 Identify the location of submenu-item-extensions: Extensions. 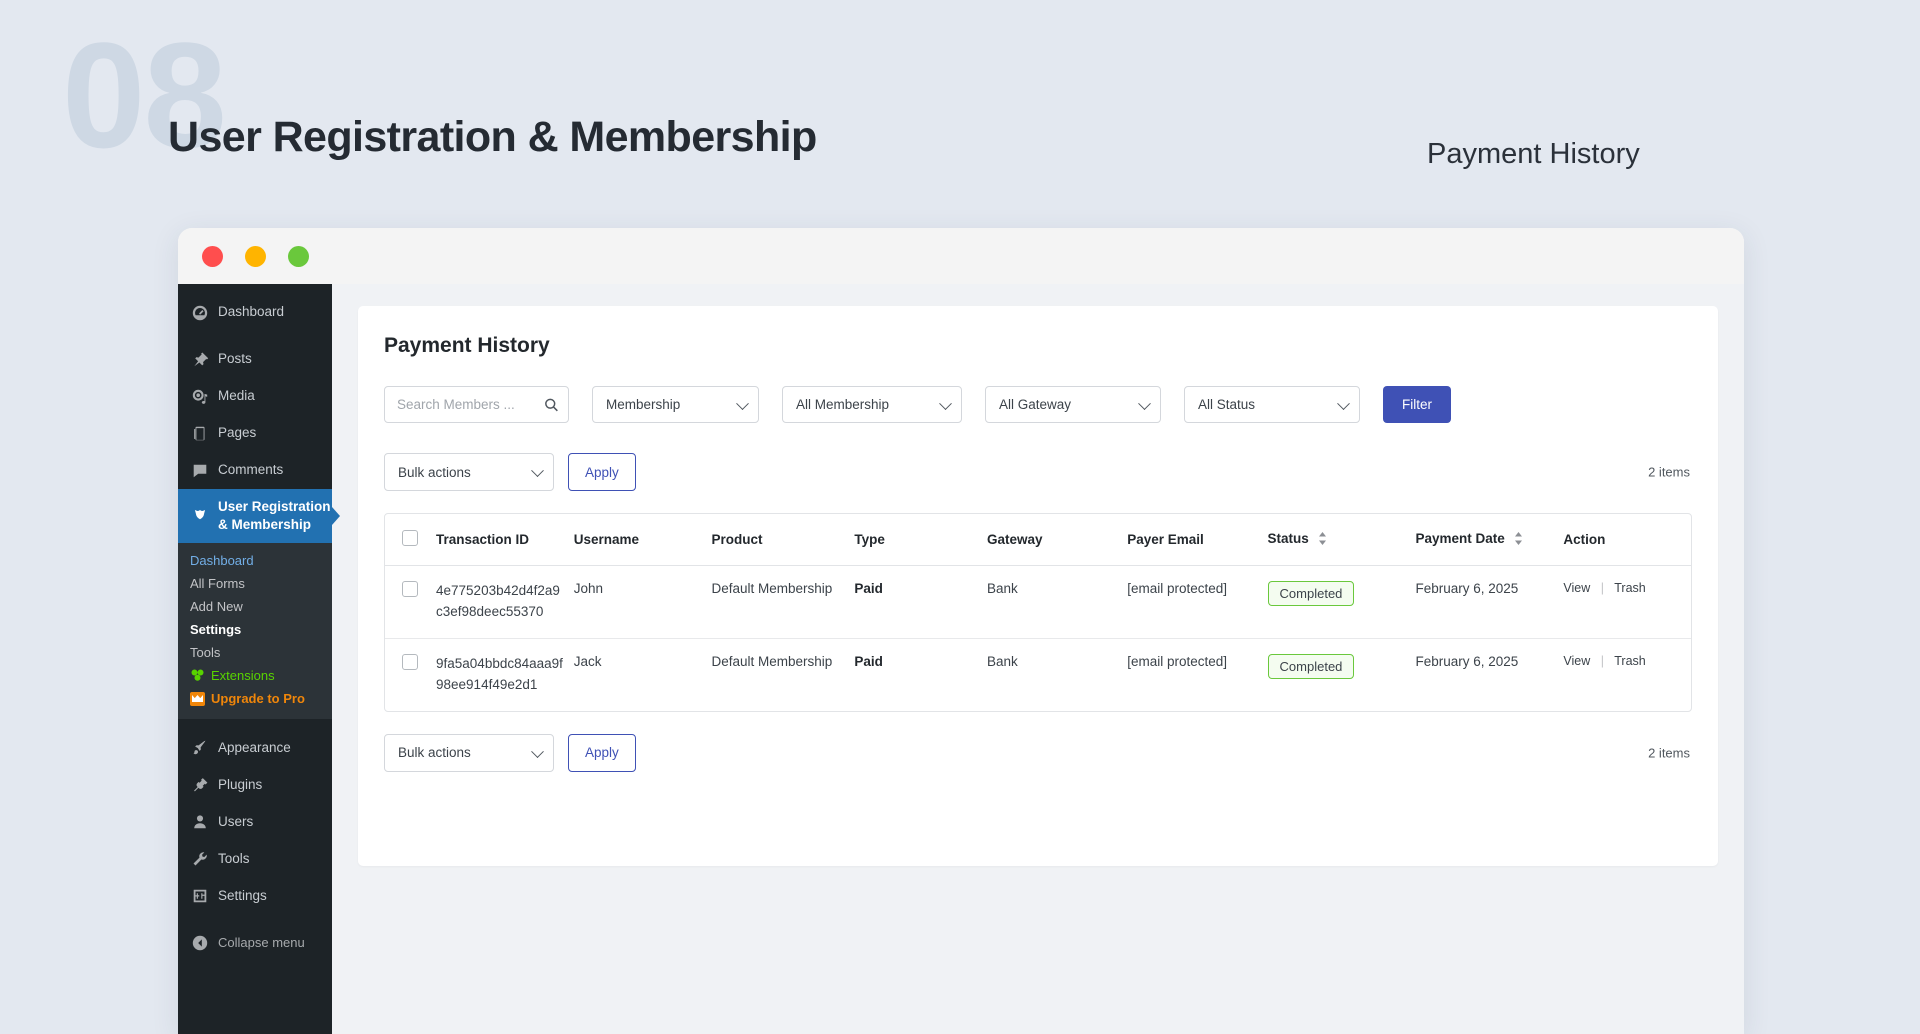
(255, 675).